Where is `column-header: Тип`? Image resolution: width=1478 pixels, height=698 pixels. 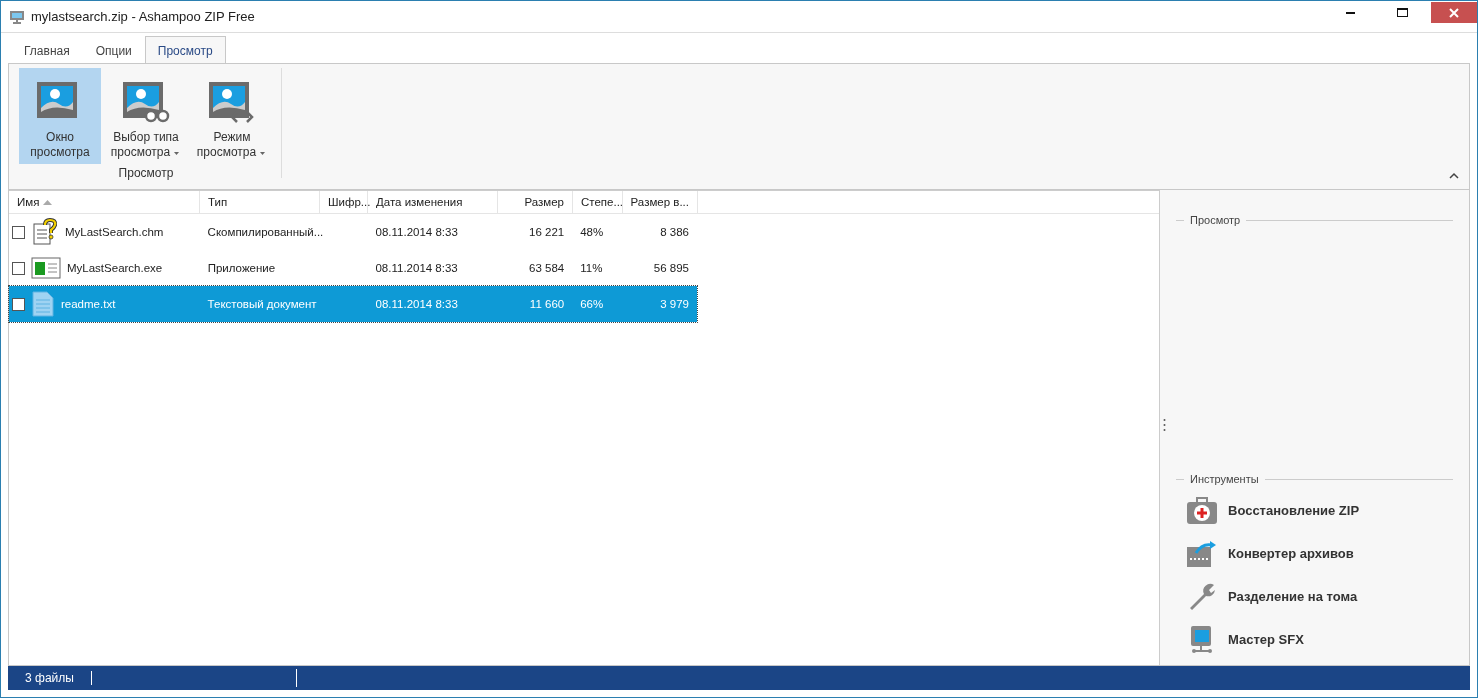
column-header: Тип is located at coordinates (260, 202).